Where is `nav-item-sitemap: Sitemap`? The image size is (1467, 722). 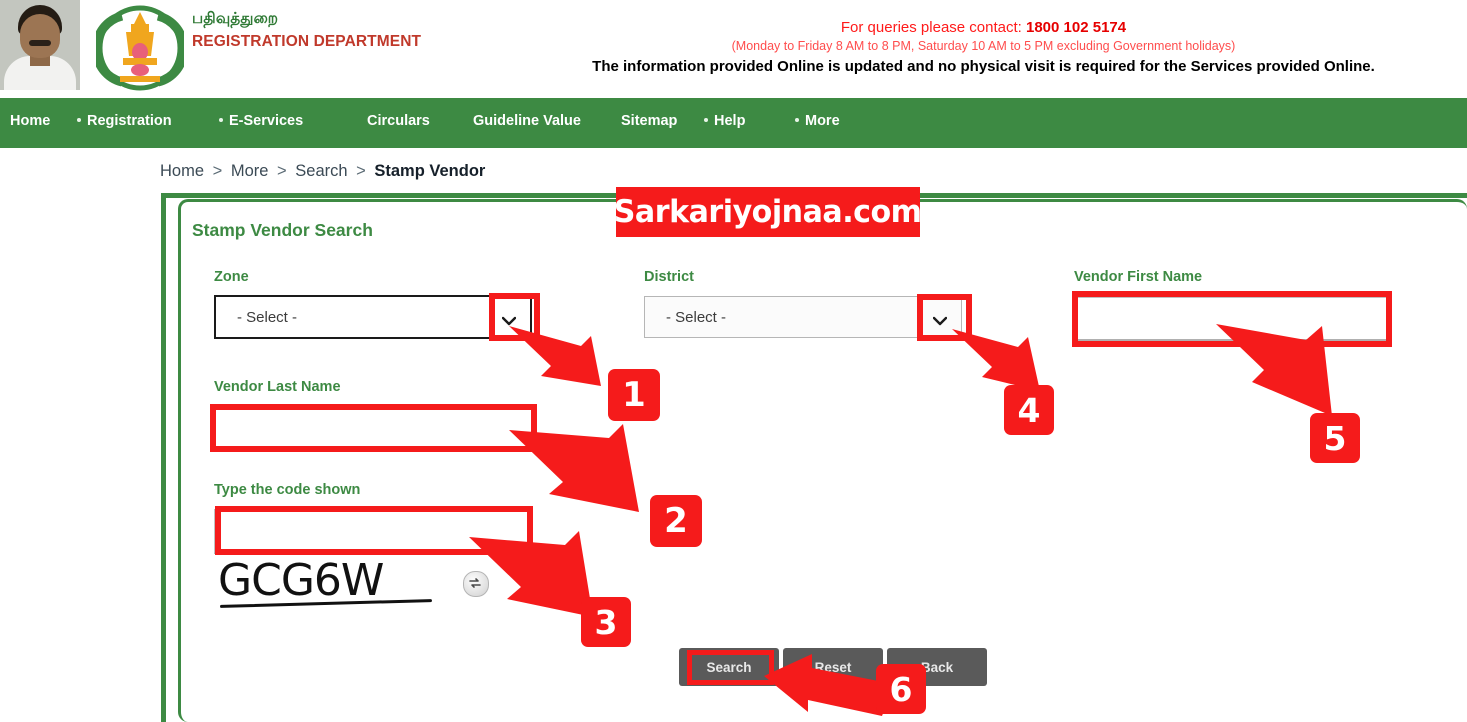
nav-item-sitemap: Sitemap is located at coordinates (649, 121).